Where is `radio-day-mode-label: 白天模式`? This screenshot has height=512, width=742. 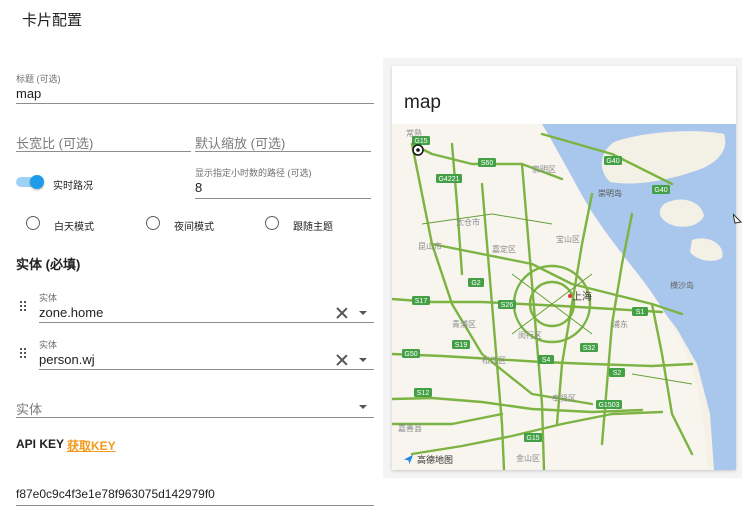 radio-day-mode-label: 白天模式 is located at coordinates (74, 227).